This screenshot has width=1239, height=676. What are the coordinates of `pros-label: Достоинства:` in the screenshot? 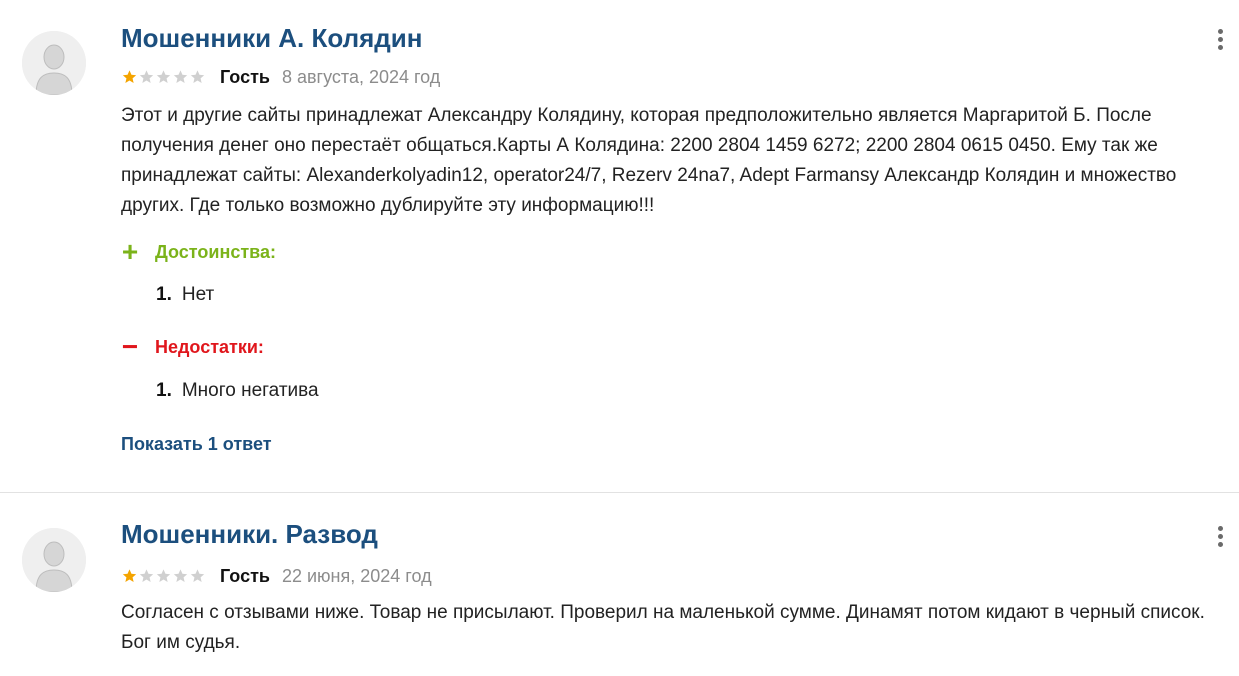 It's located at (215, 251).